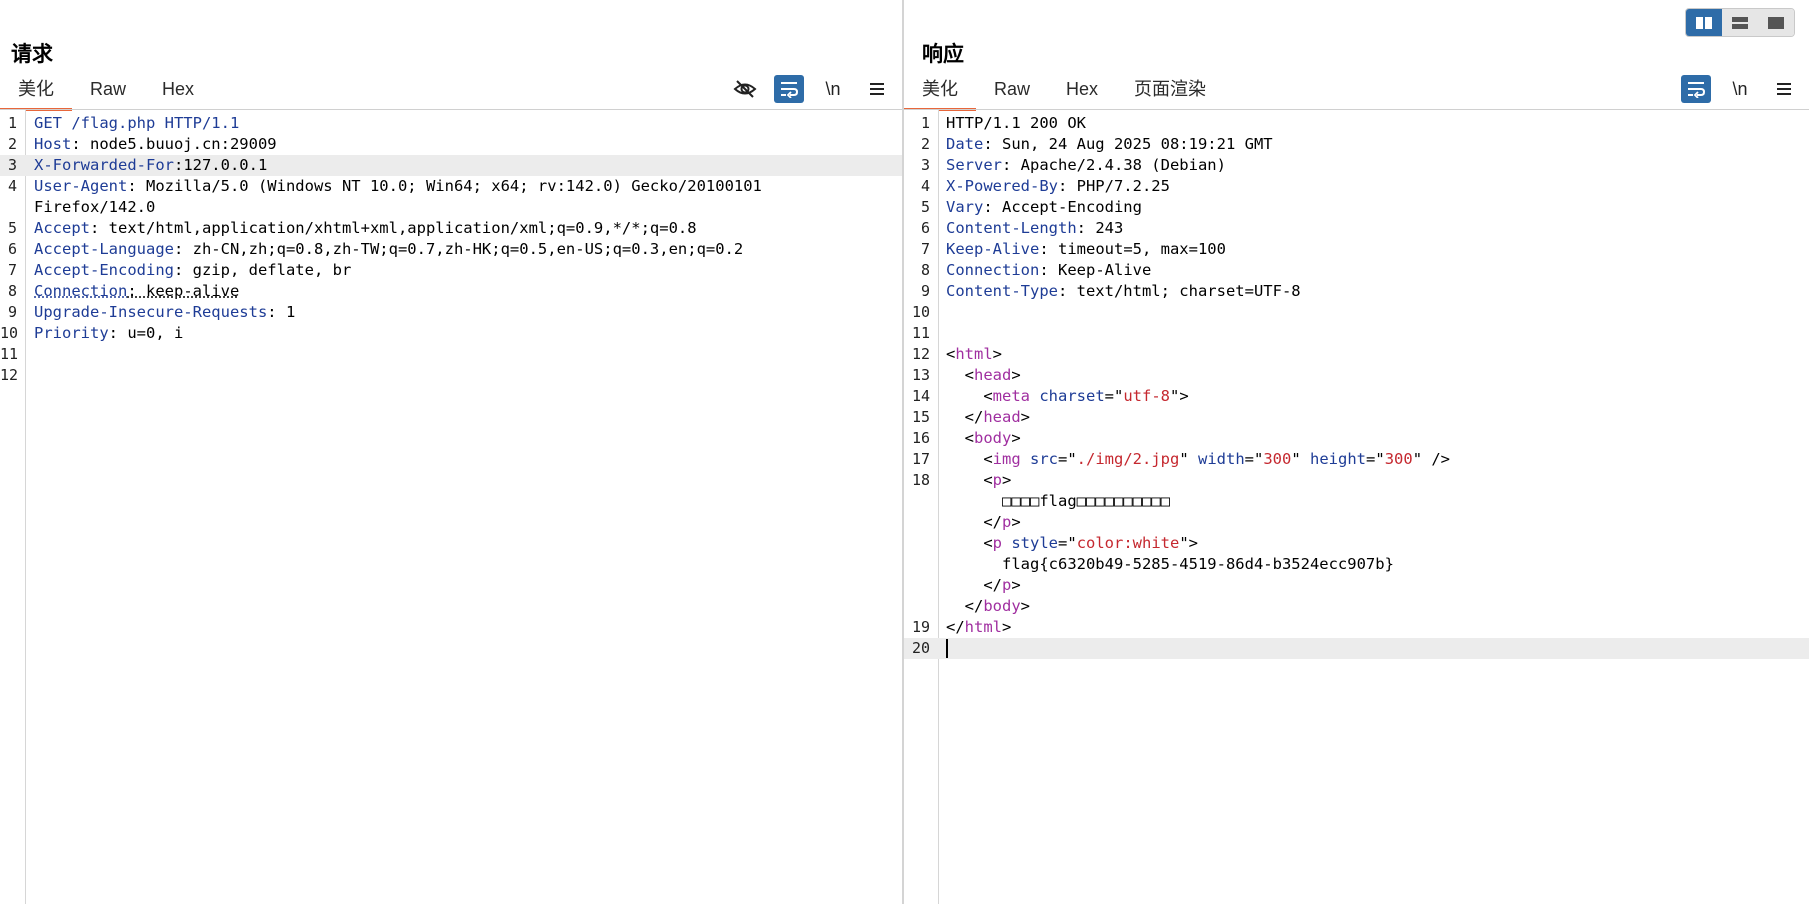  What do you see at coordinates (1356, 249) in the screenshot?
I see `code-line: 7 Keep-Alive: timeout=5, max=100` at bounding box center [1356, 249].